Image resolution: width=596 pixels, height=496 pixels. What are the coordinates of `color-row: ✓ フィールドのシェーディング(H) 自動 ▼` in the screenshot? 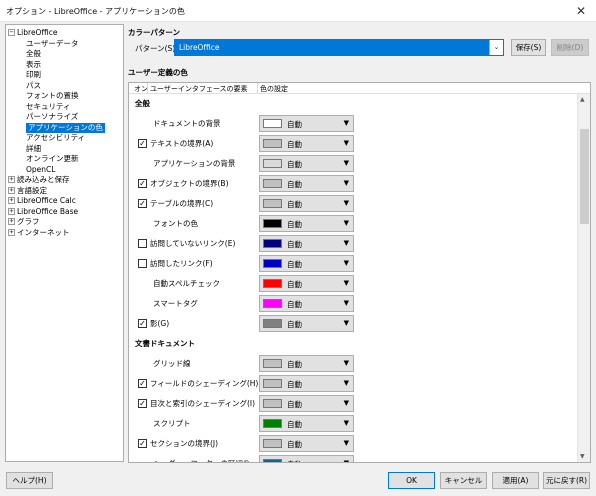 It's located at (353, 384).